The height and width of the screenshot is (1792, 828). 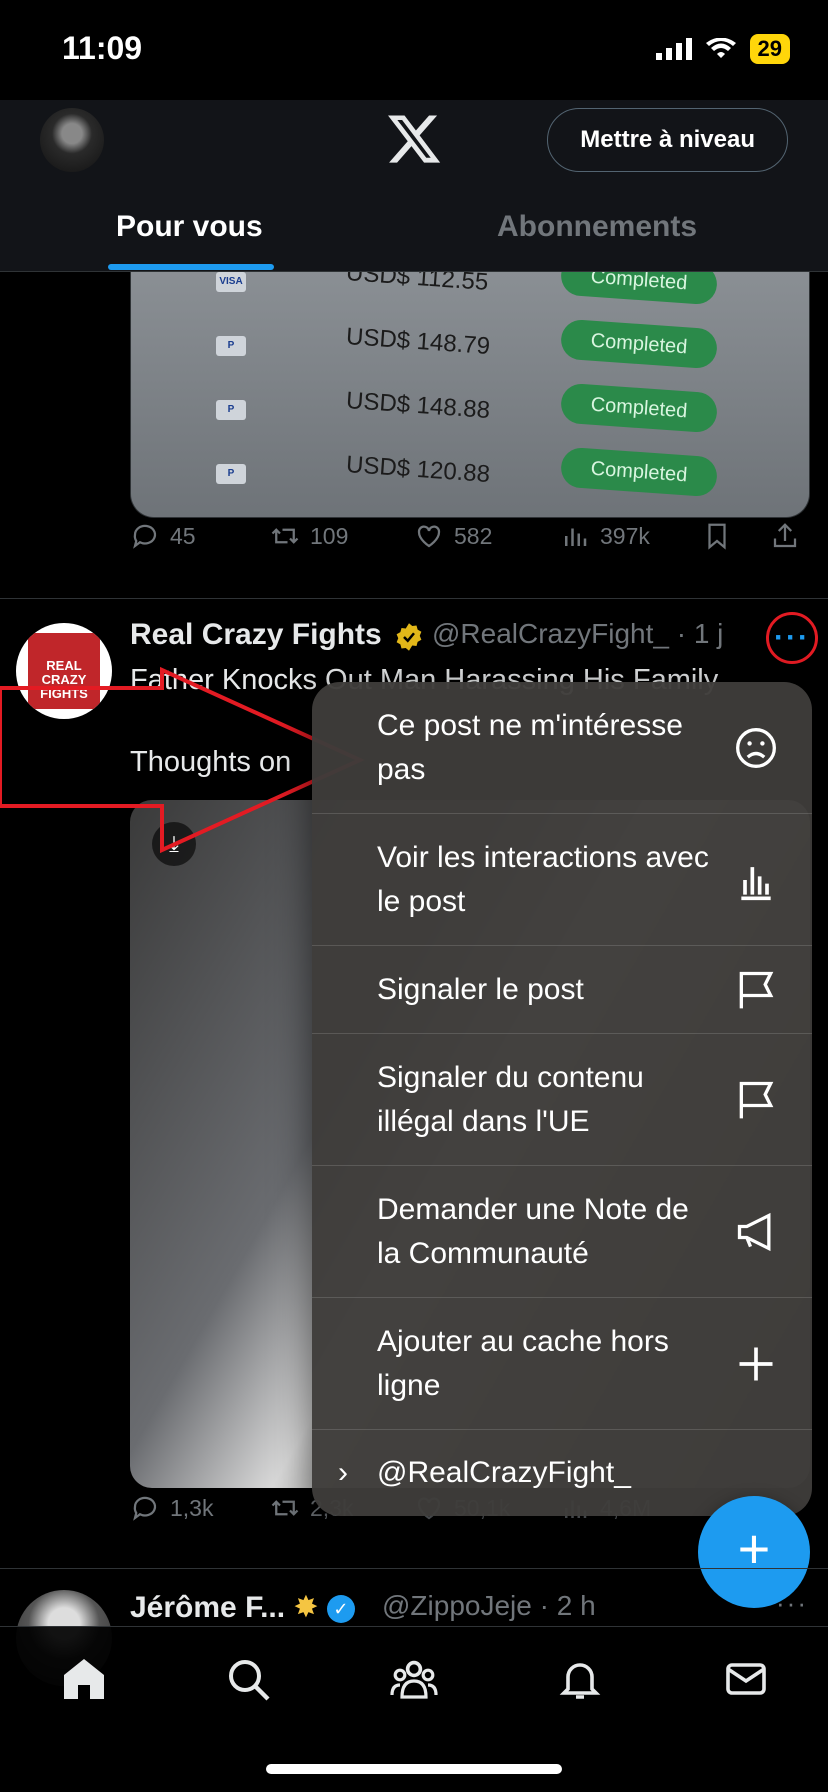 I want to click on status-time: 11:09, so click(x=102, y=48).